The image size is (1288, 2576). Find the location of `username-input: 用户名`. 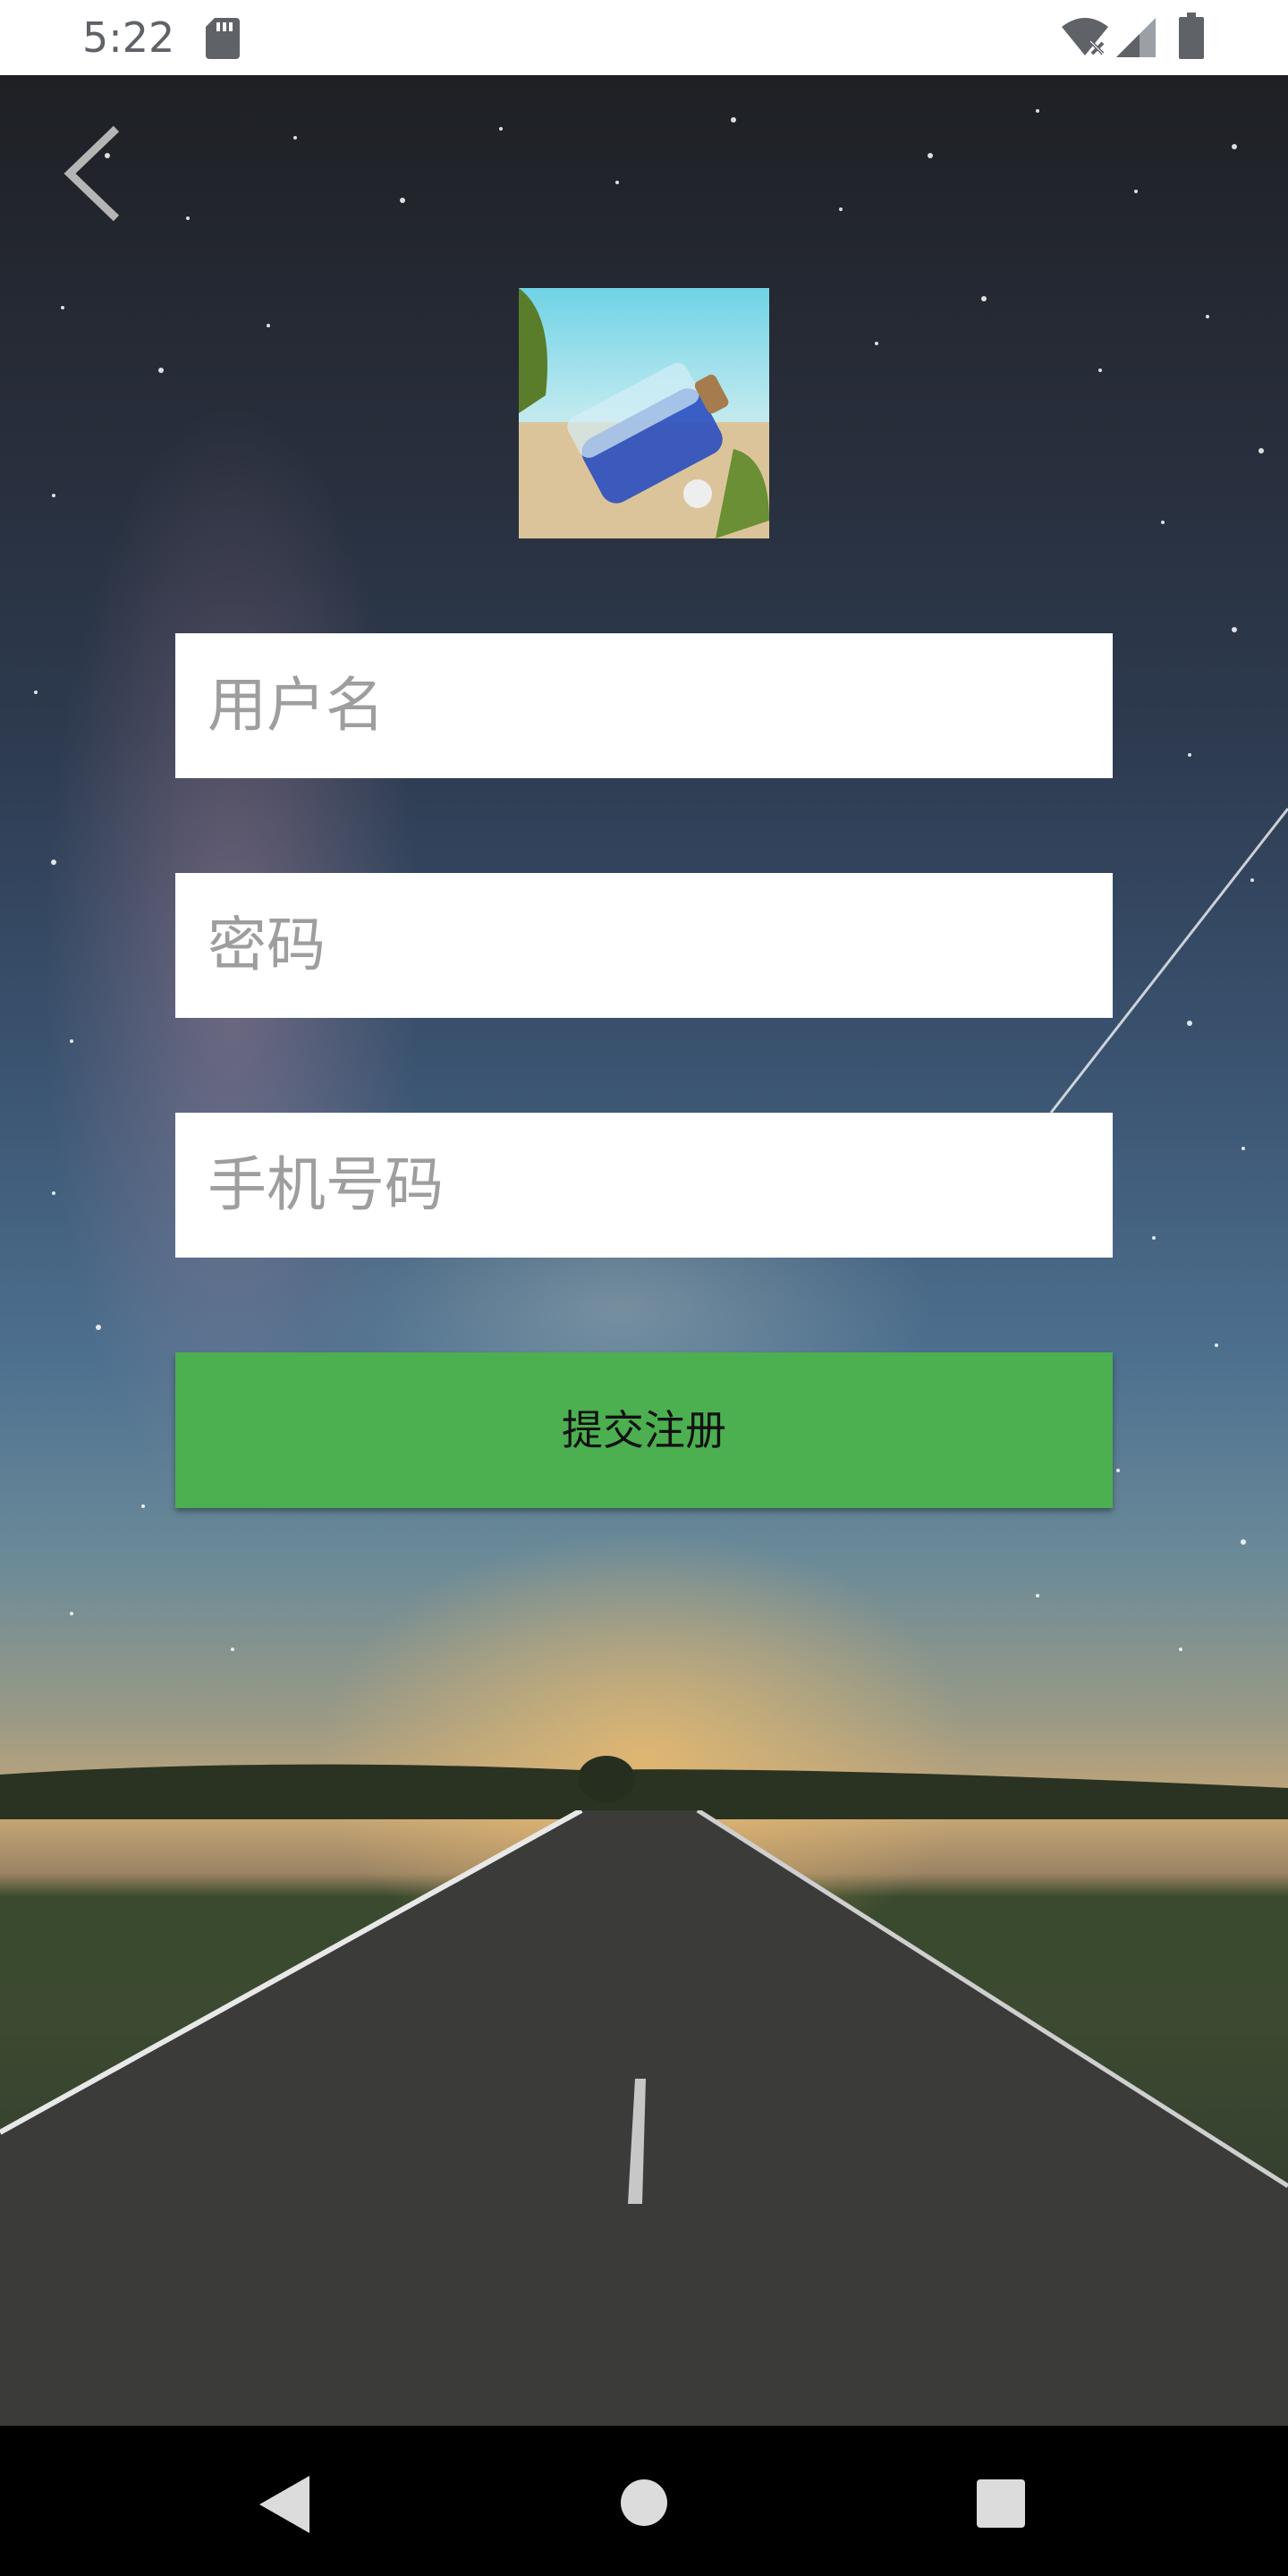

username-input: 用户名 is located at coordinates (644, 705).